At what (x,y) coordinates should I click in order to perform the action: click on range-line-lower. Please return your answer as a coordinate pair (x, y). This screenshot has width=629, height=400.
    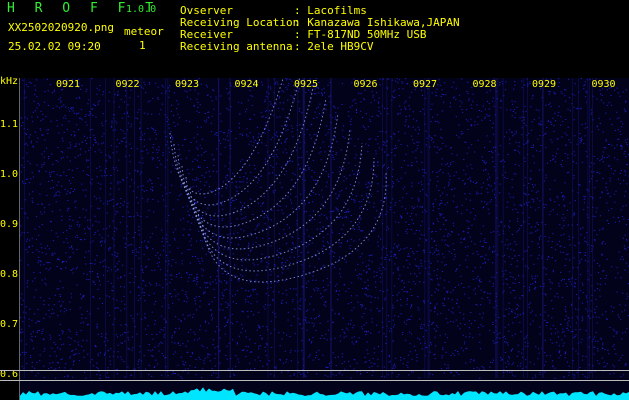
    Looking at the image, I should click on (314, 380).